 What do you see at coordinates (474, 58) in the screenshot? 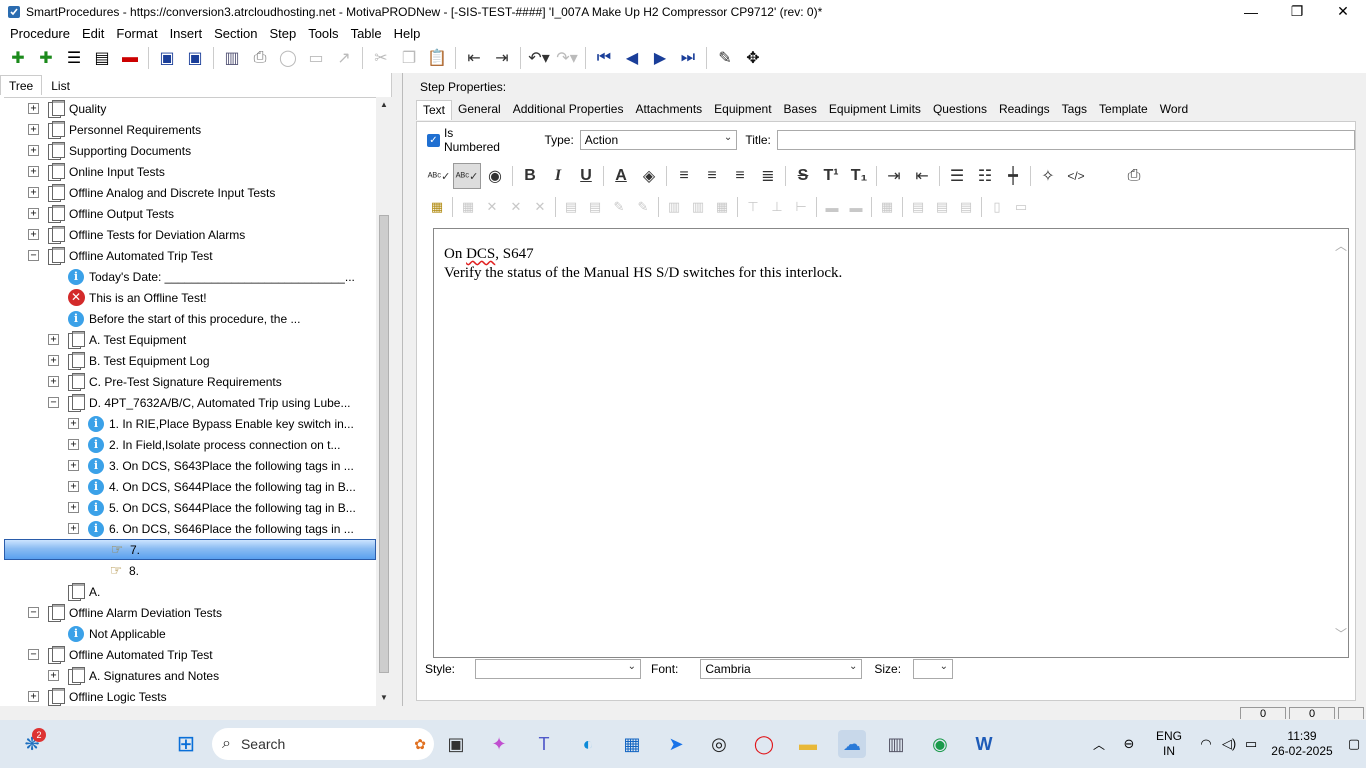
I see `outdent-icon: ⇤` at bounding box center [474, 58].